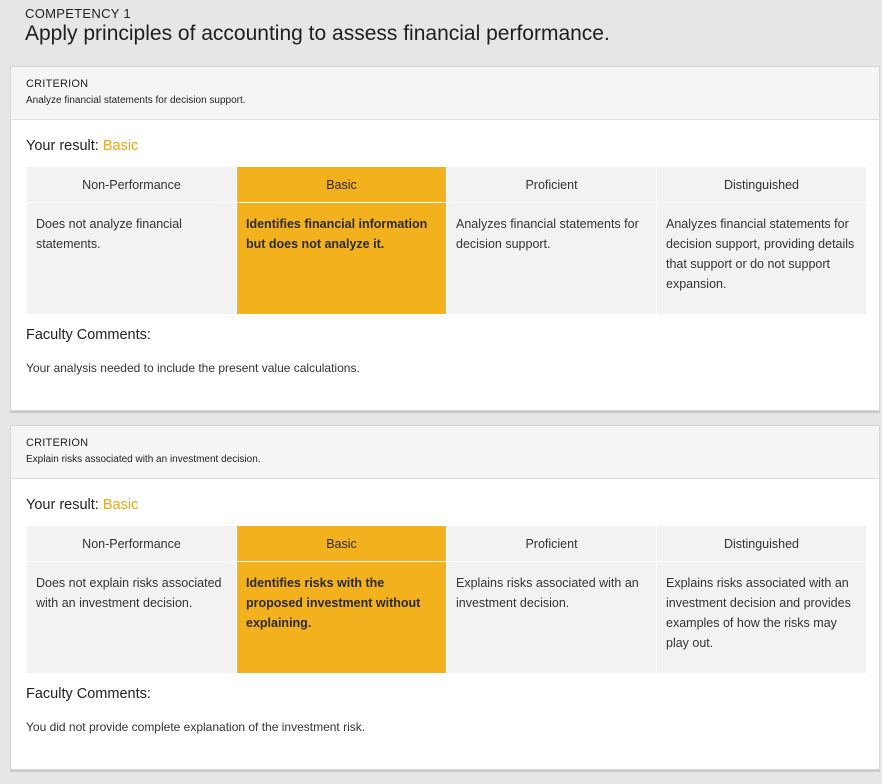 This screenshot has height=784, width=882. I want to click on competency-label: COMPETENCY 1, so click(78, 13).